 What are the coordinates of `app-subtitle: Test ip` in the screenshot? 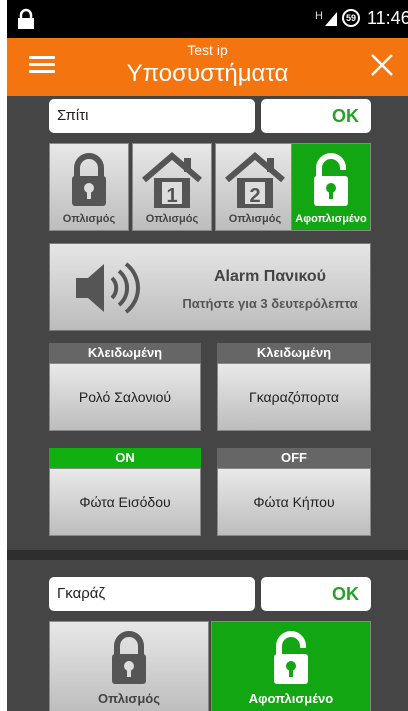 It's located at (207, 50).